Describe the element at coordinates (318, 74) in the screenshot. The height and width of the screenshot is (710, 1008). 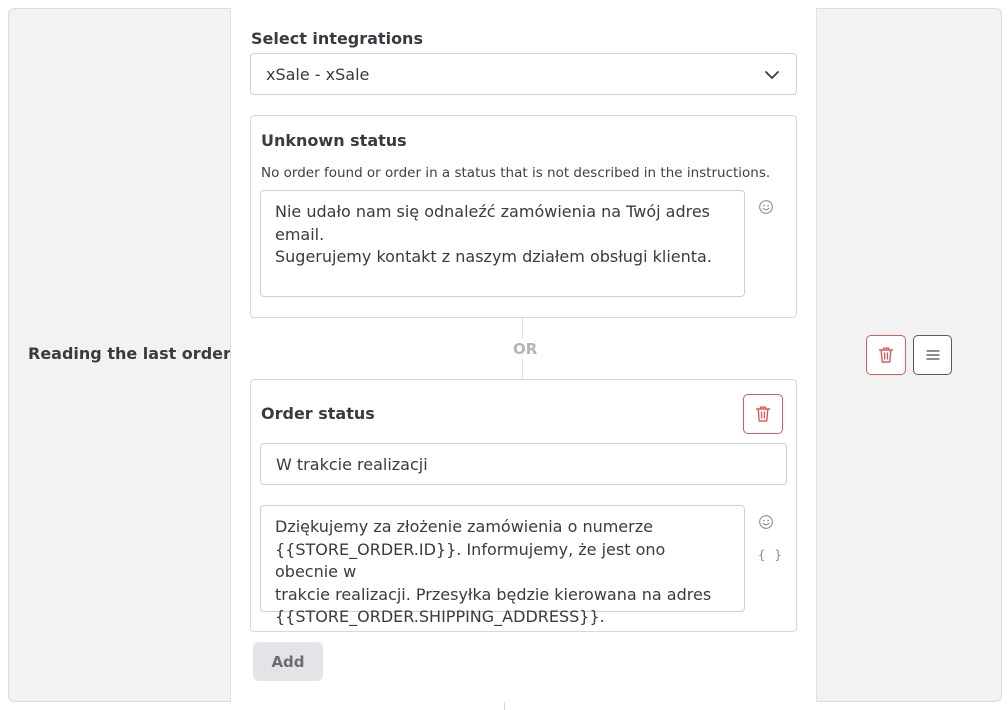
I see `integrations-selected-value: xSale - xSale` at that location.